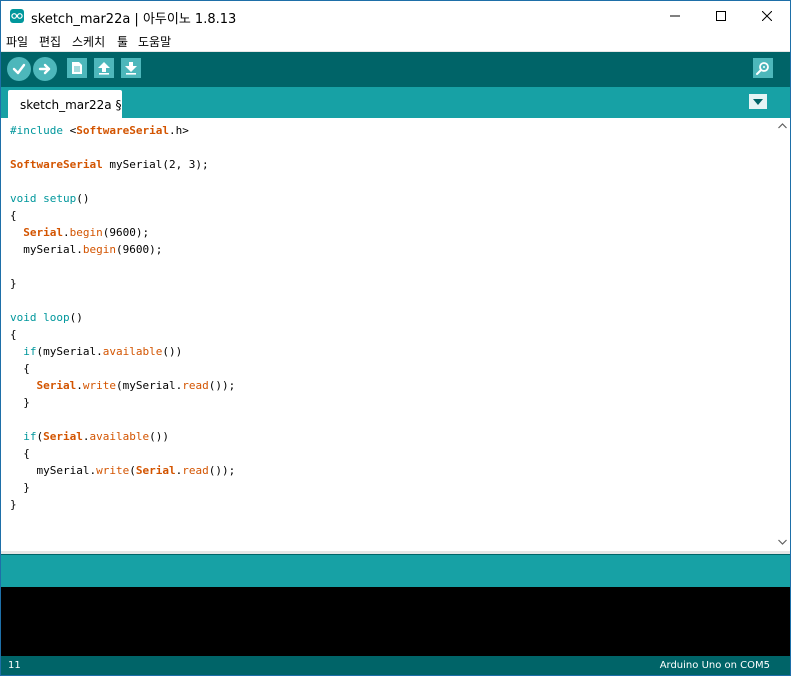 The height and width of the screenshot is (676, 791). What do you see at coordinates (395, 41) in the screenshot?
I see `menu-bar: 파일 편집 스케치 툴 도움말` at bounding box center [395, 41].